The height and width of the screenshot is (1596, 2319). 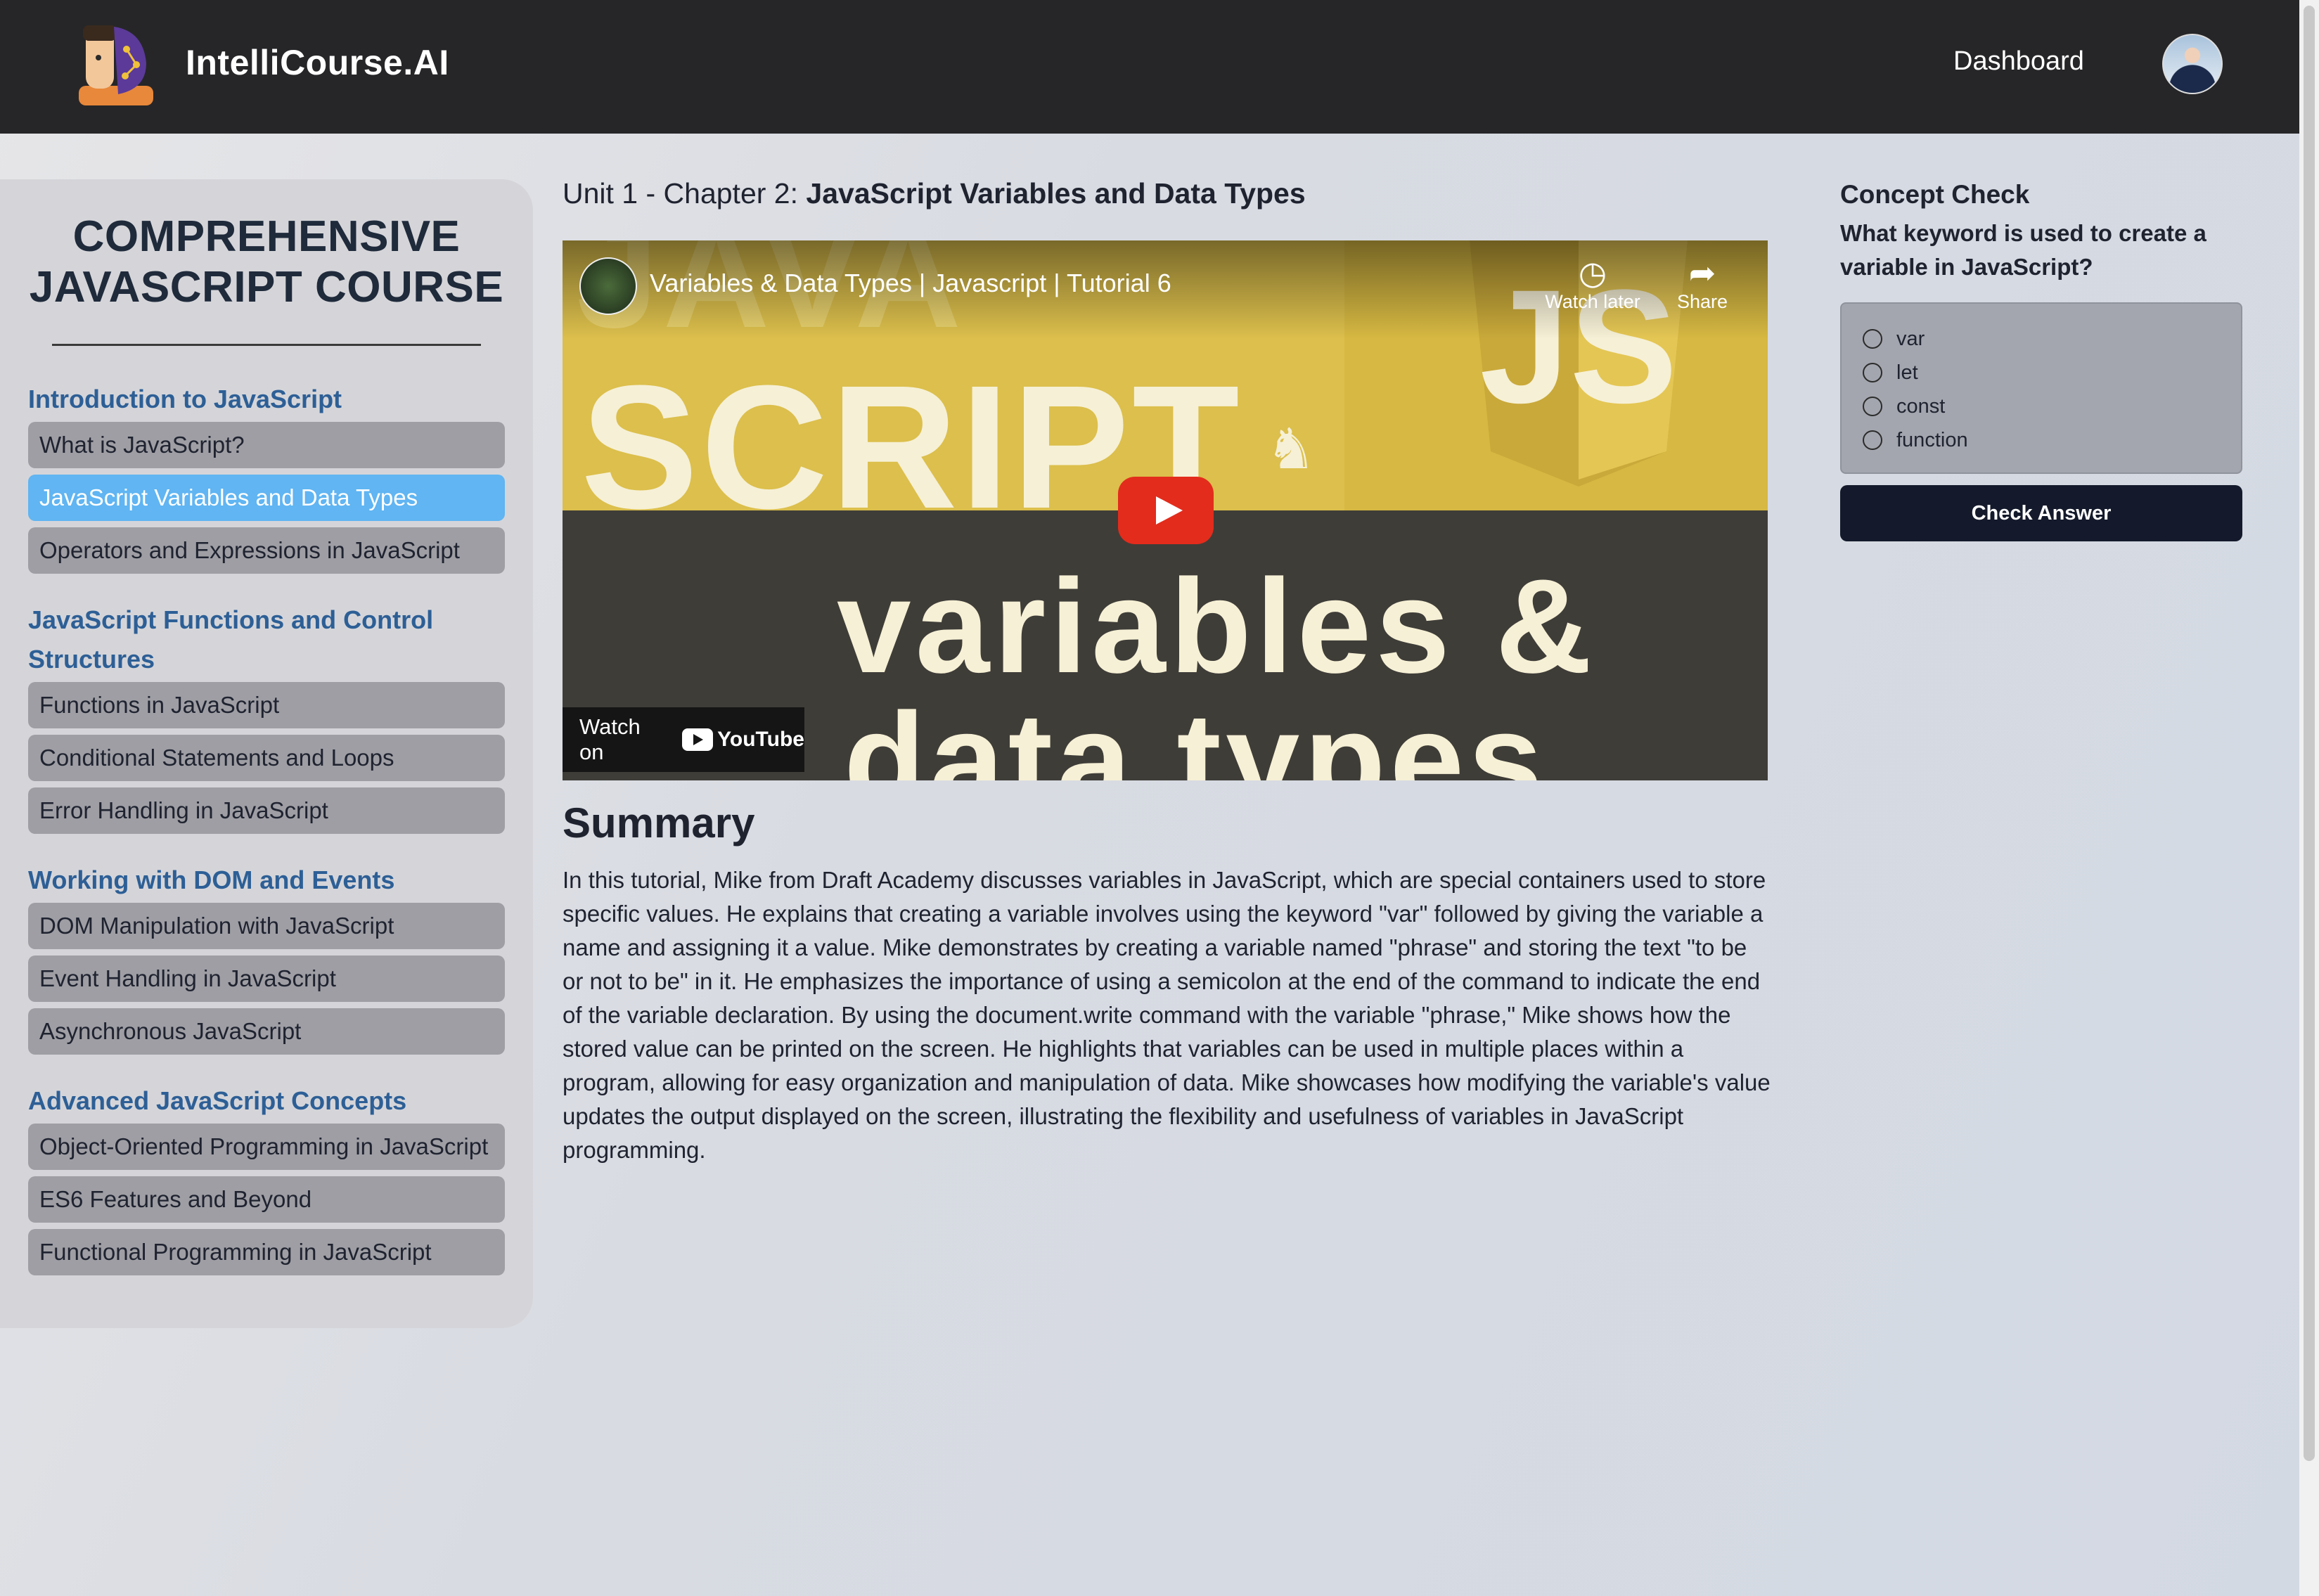 I want to click on chapter-item: Event Handling in JavaScript, so click(x=266, y=978).